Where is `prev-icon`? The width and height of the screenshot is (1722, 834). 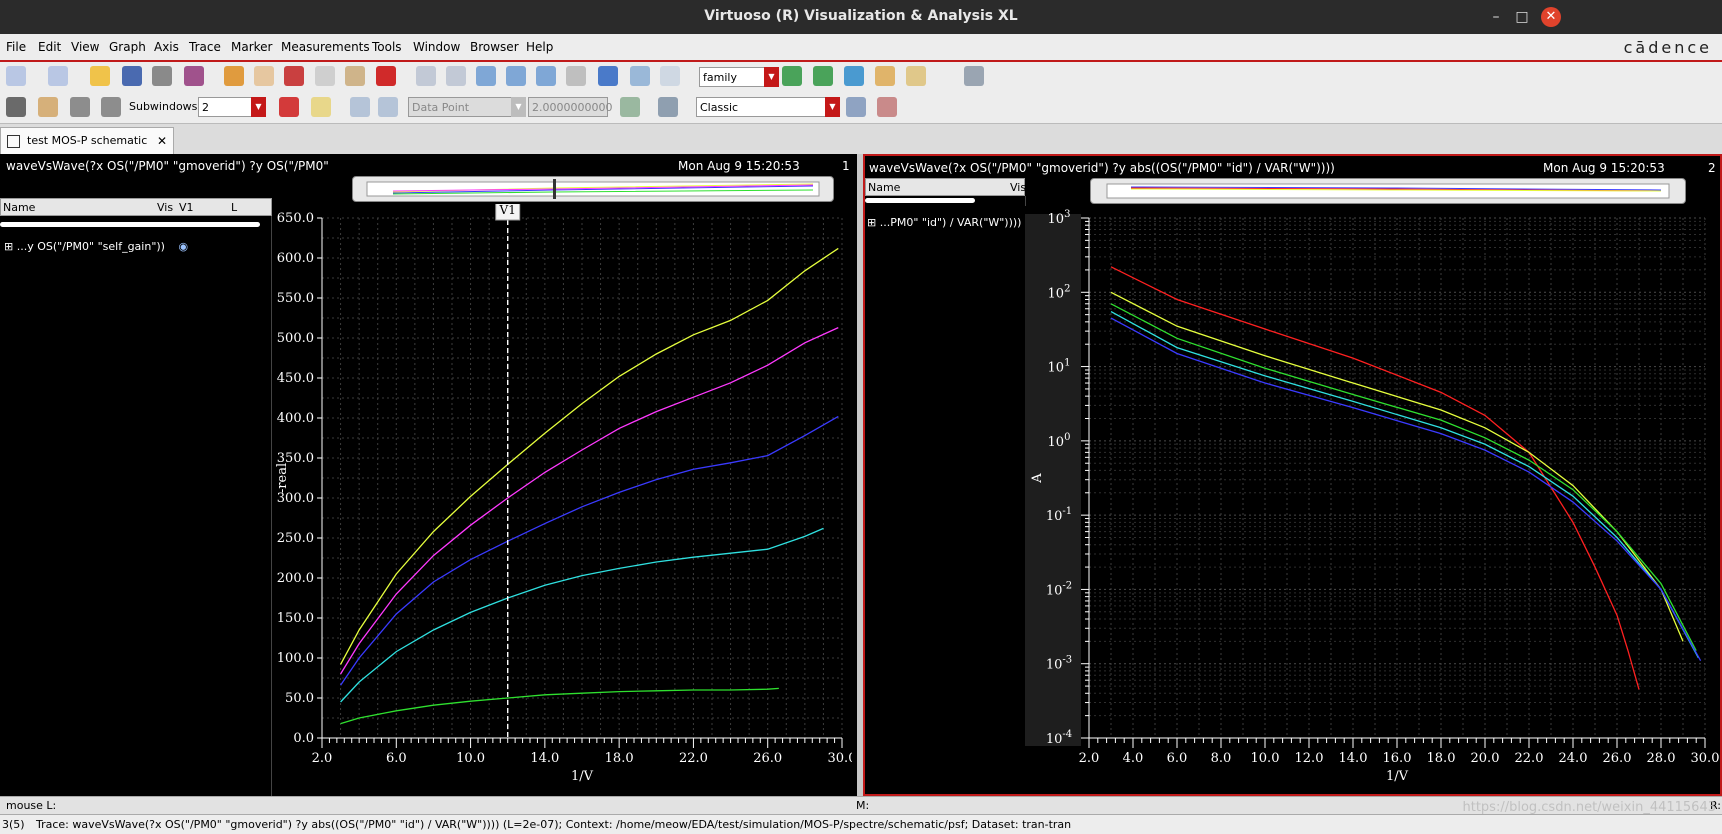
prev-icon is located at coordinates (360, 107).